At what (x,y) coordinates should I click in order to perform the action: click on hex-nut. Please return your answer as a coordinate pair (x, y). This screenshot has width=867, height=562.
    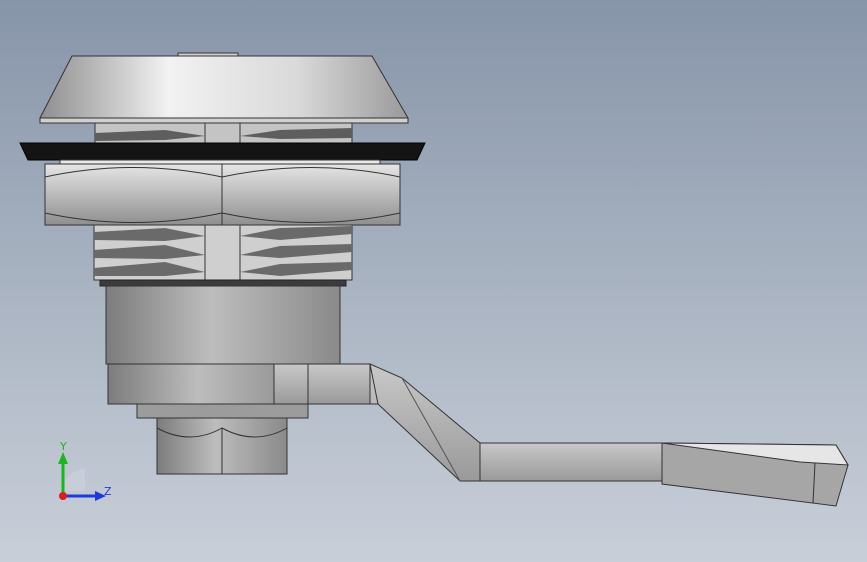
    Looking at the image, I should click on (222, 194).